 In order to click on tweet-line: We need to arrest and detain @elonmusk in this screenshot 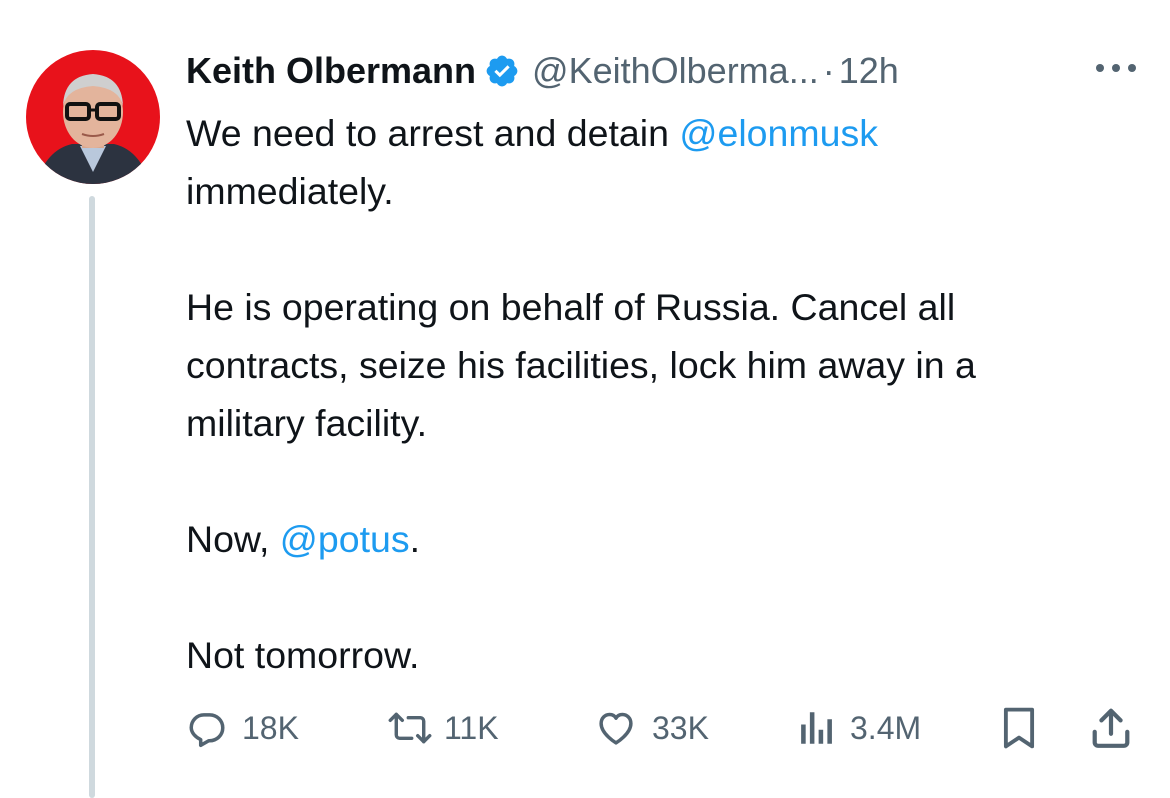, I will do `click(671, 133)`.